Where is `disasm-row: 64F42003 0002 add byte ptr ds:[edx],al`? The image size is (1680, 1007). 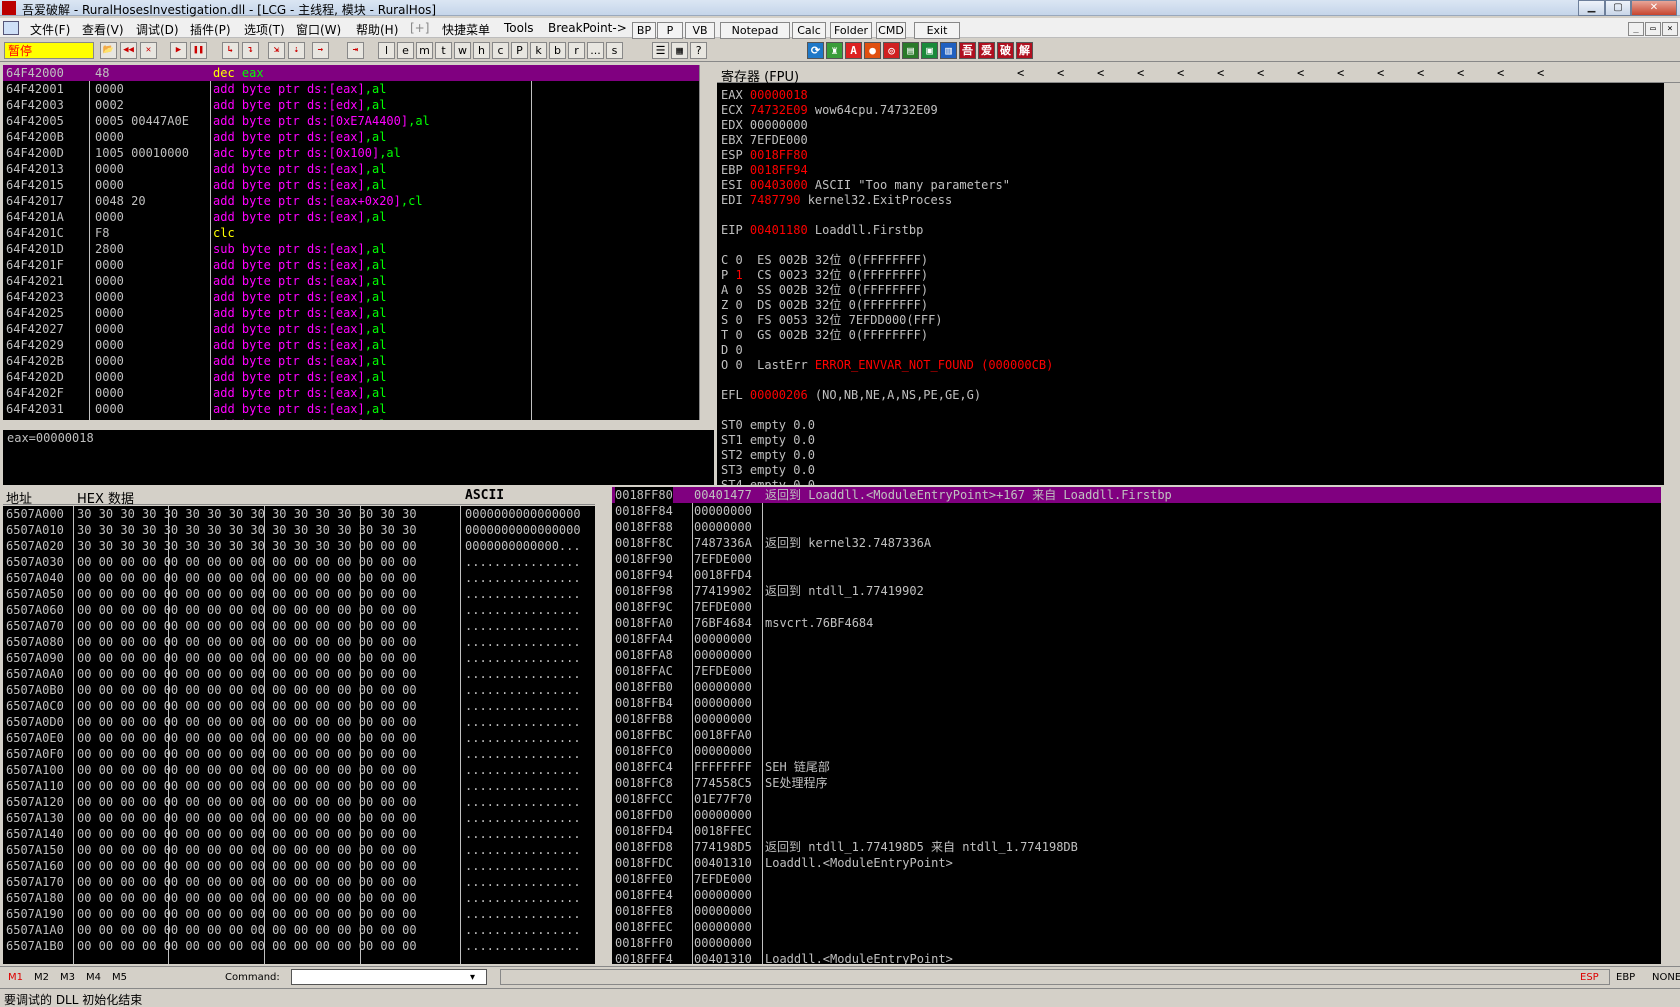 disasm-row: 64F42003 0002 add byte ptr ds:[edx],al is located at coordinates (351, 105).